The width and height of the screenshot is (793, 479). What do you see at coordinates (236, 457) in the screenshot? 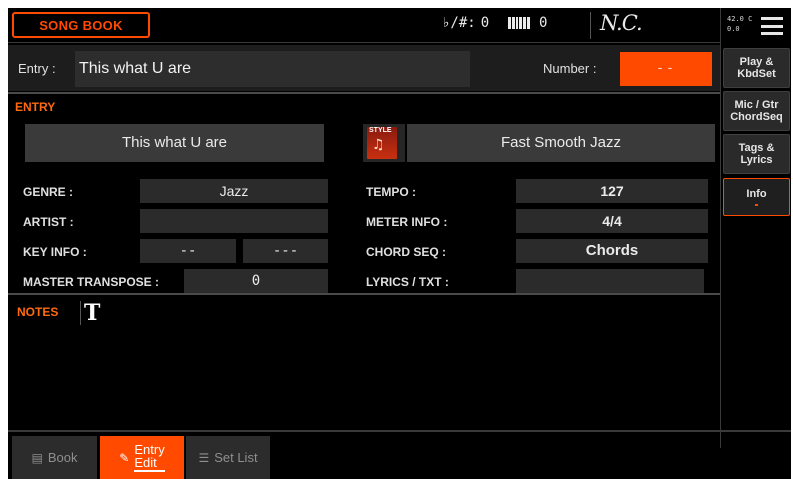
I see `tab-label: Set List` at bounding box center [236, 457].